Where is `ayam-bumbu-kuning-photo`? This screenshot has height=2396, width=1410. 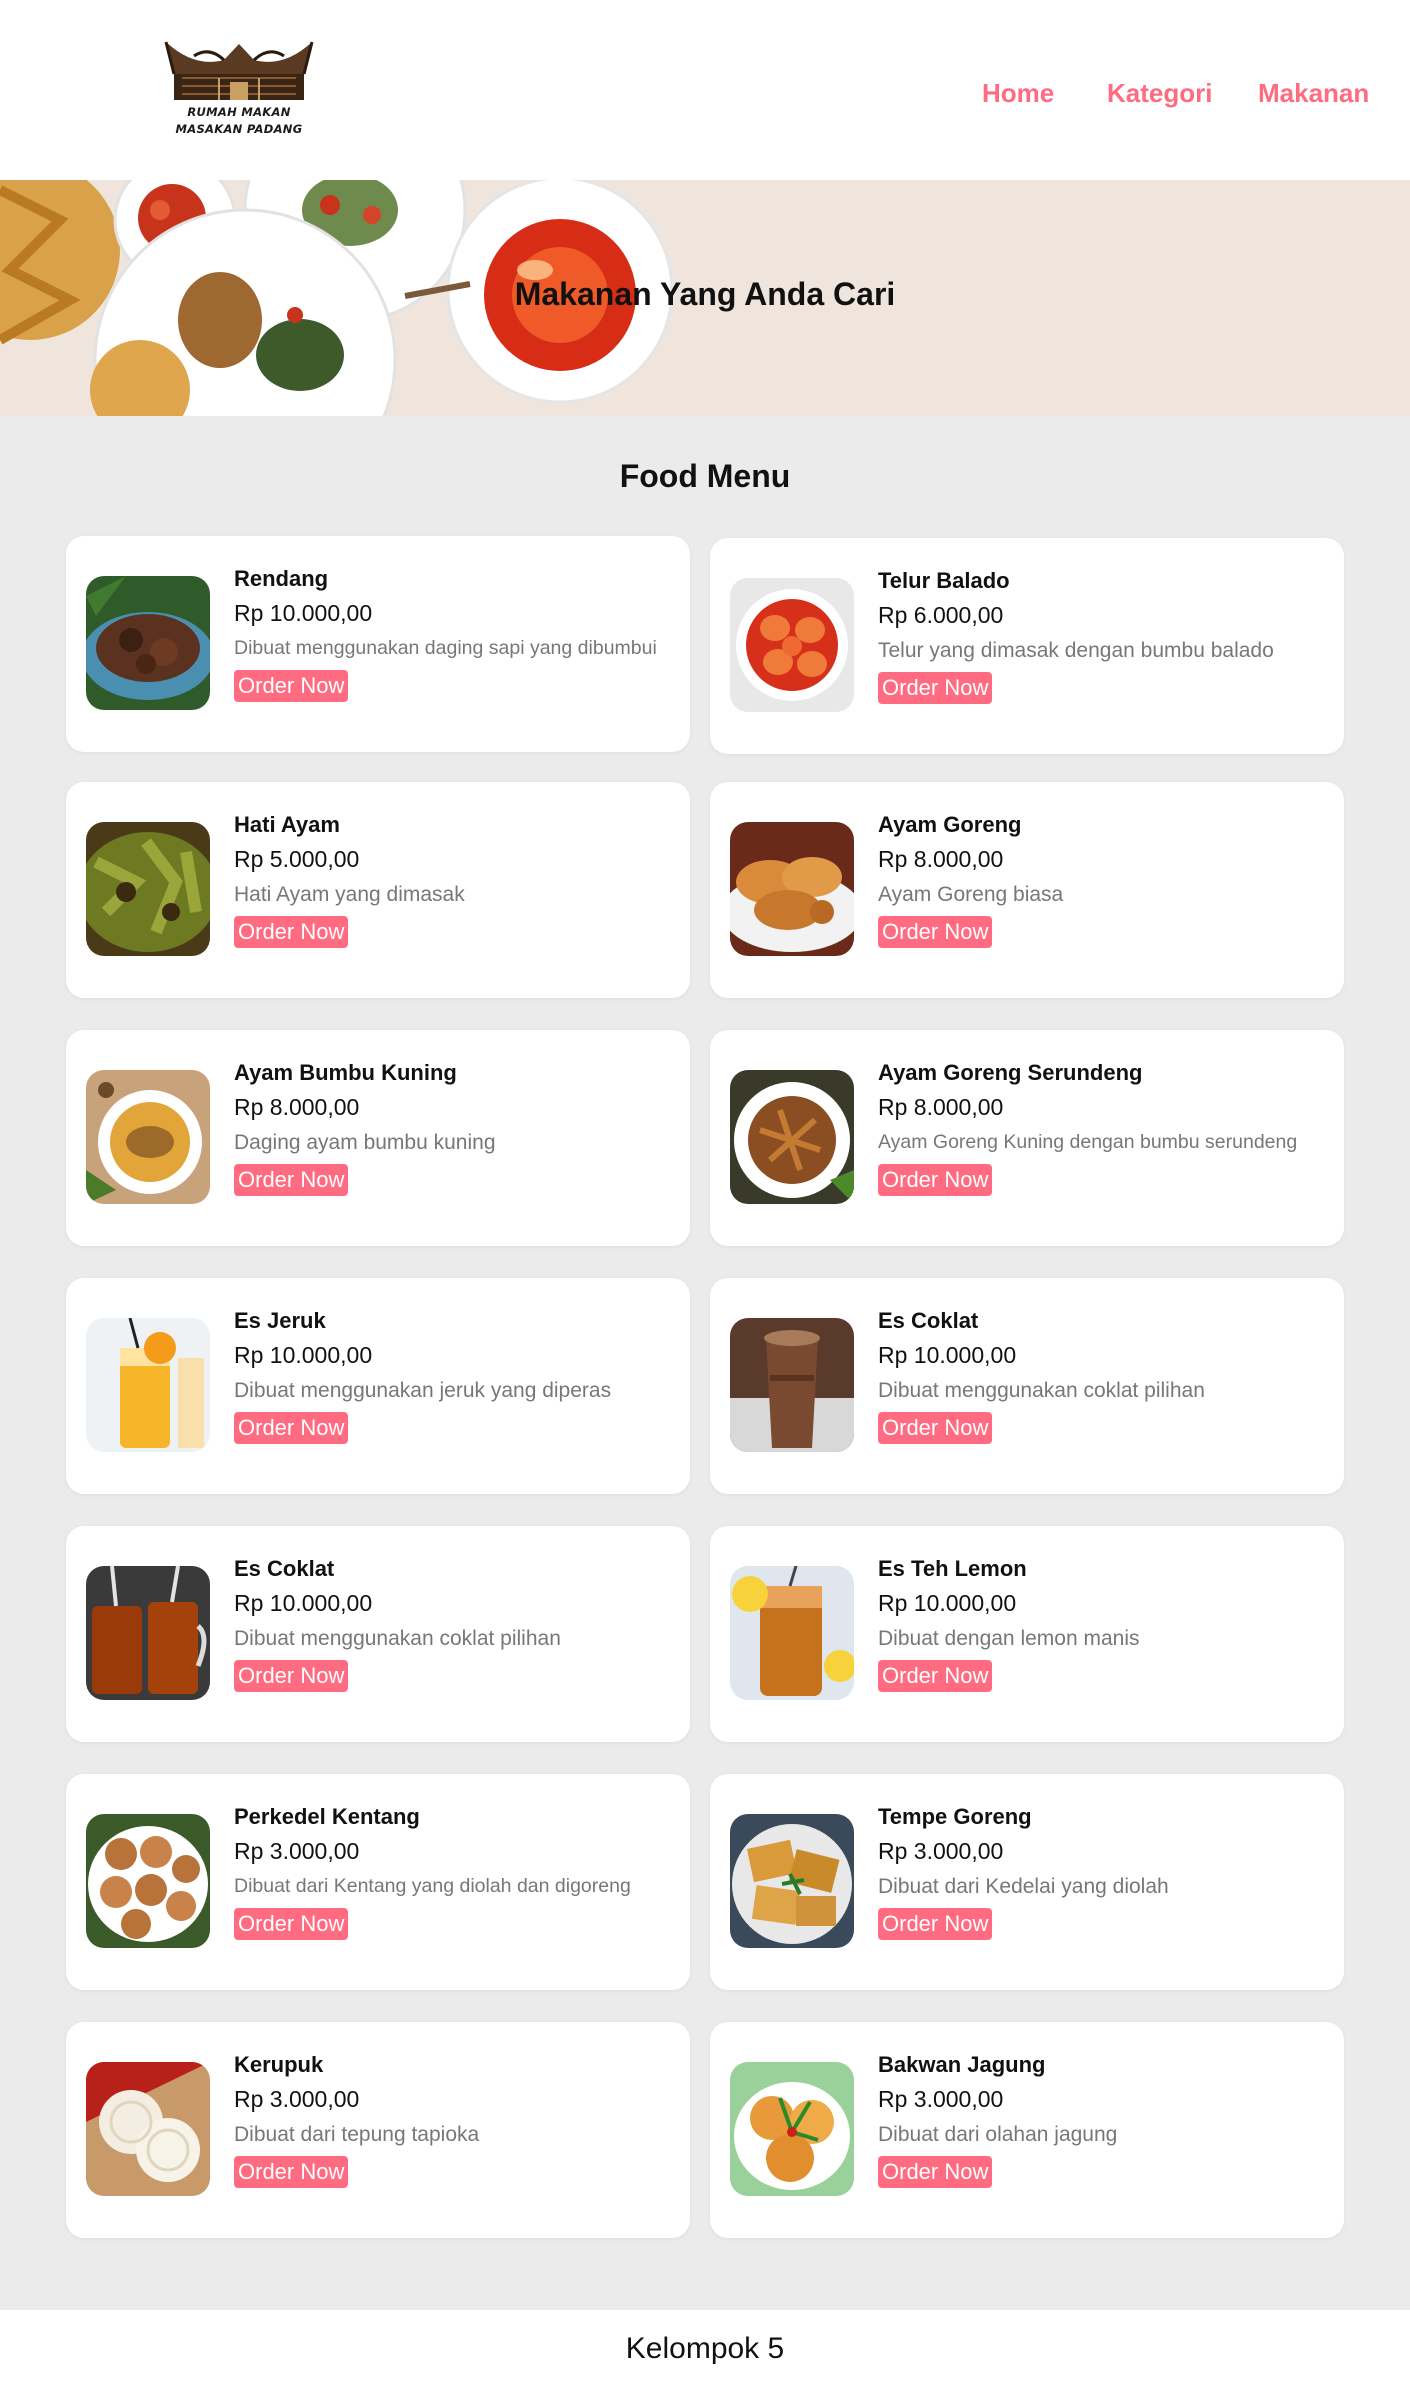
ayam-bumbu-kuning-photo is located at coordinates (148, 1137).